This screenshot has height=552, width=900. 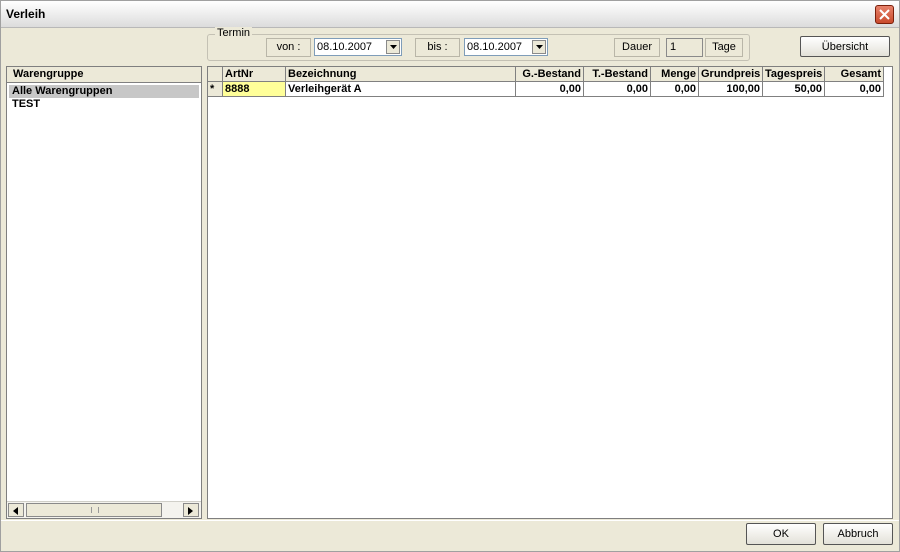 I want to click on cell-menge: 0,00, so click(x=675, y=89).